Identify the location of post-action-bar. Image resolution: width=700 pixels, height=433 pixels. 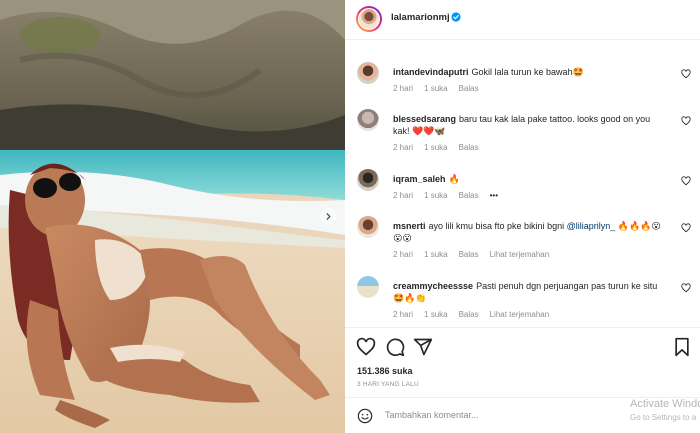
(522, 347).